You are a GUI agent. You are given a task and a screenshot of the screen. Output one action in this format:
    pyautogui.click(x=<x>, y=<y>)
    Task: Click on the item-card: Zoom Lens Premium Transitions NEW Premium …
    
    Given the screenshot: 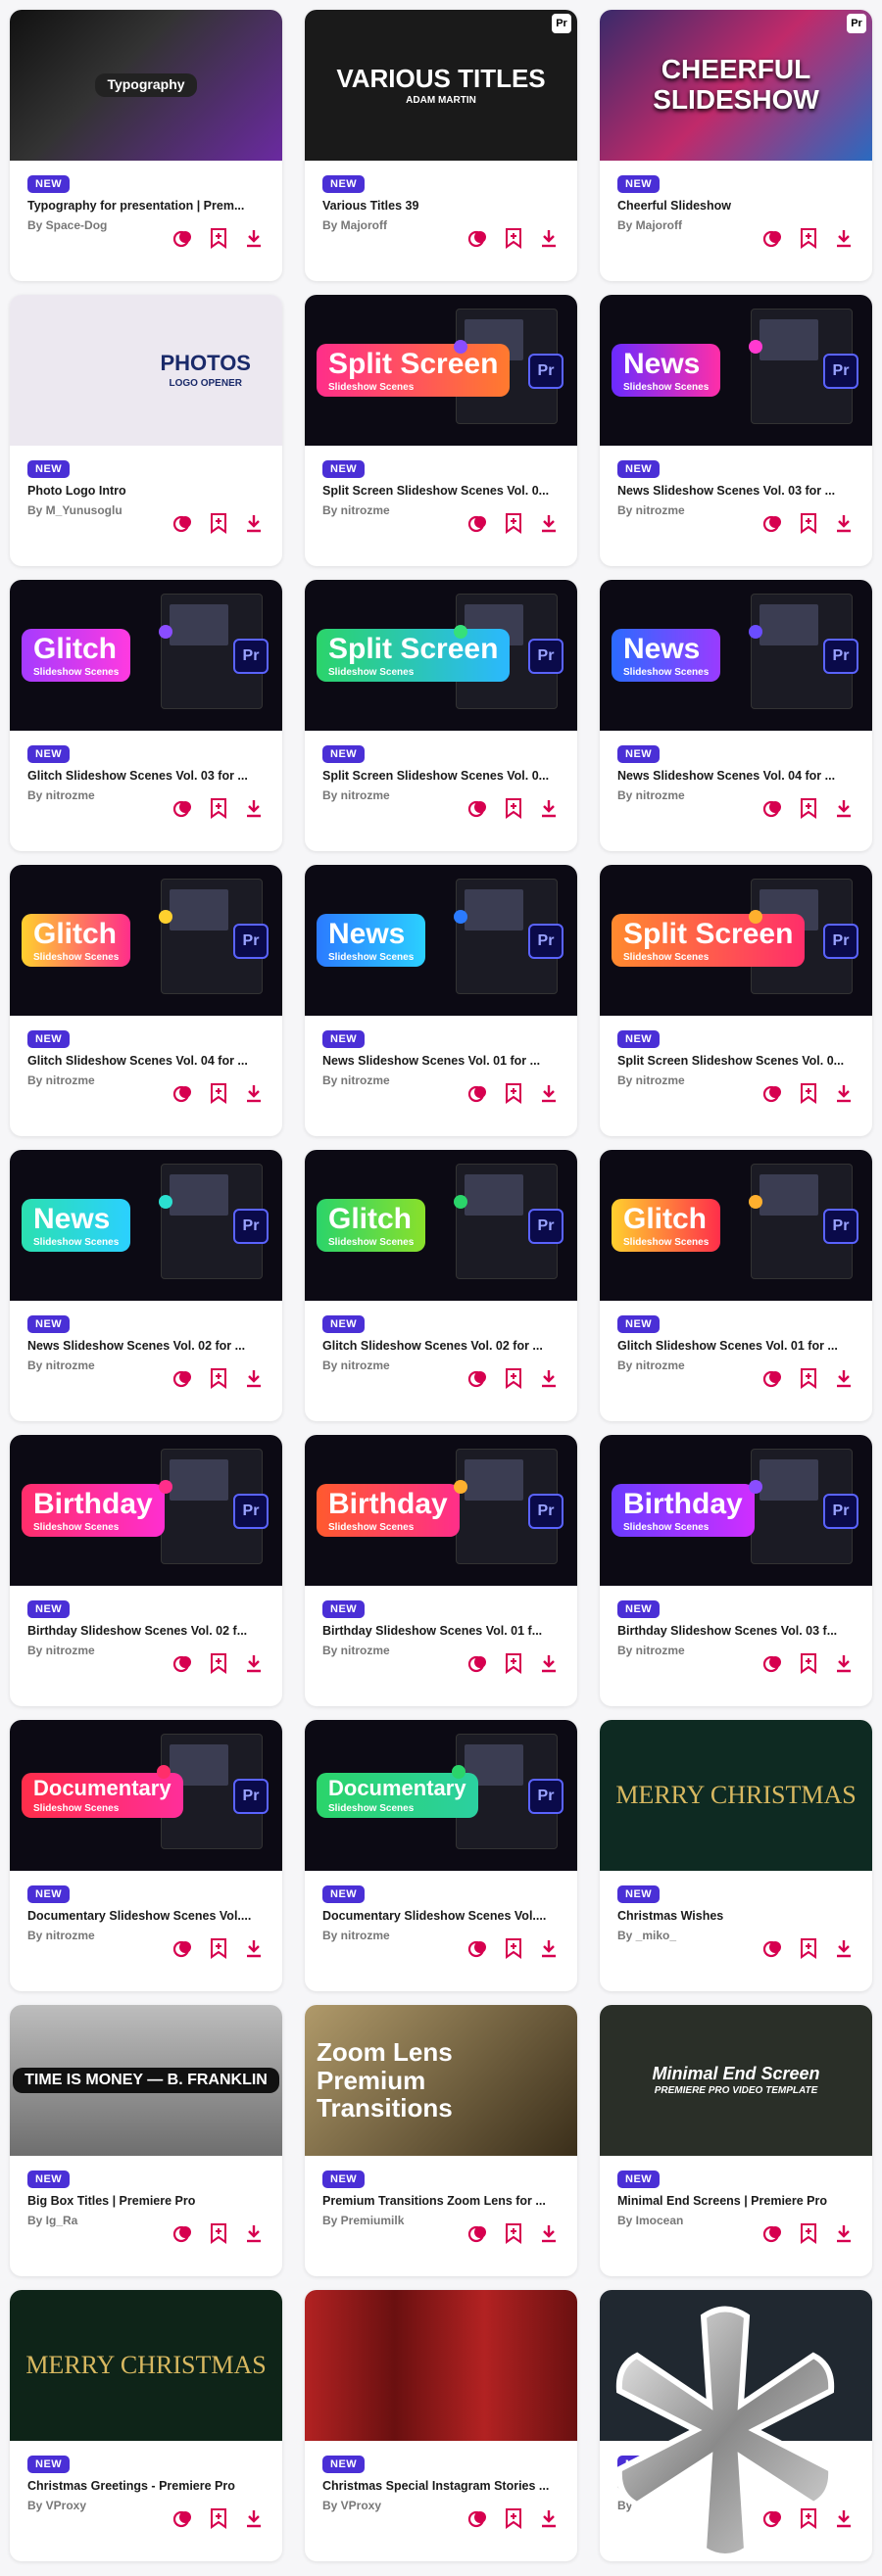 What is the action you would take?
    pyautogui.click(x=441, y=2140)
    